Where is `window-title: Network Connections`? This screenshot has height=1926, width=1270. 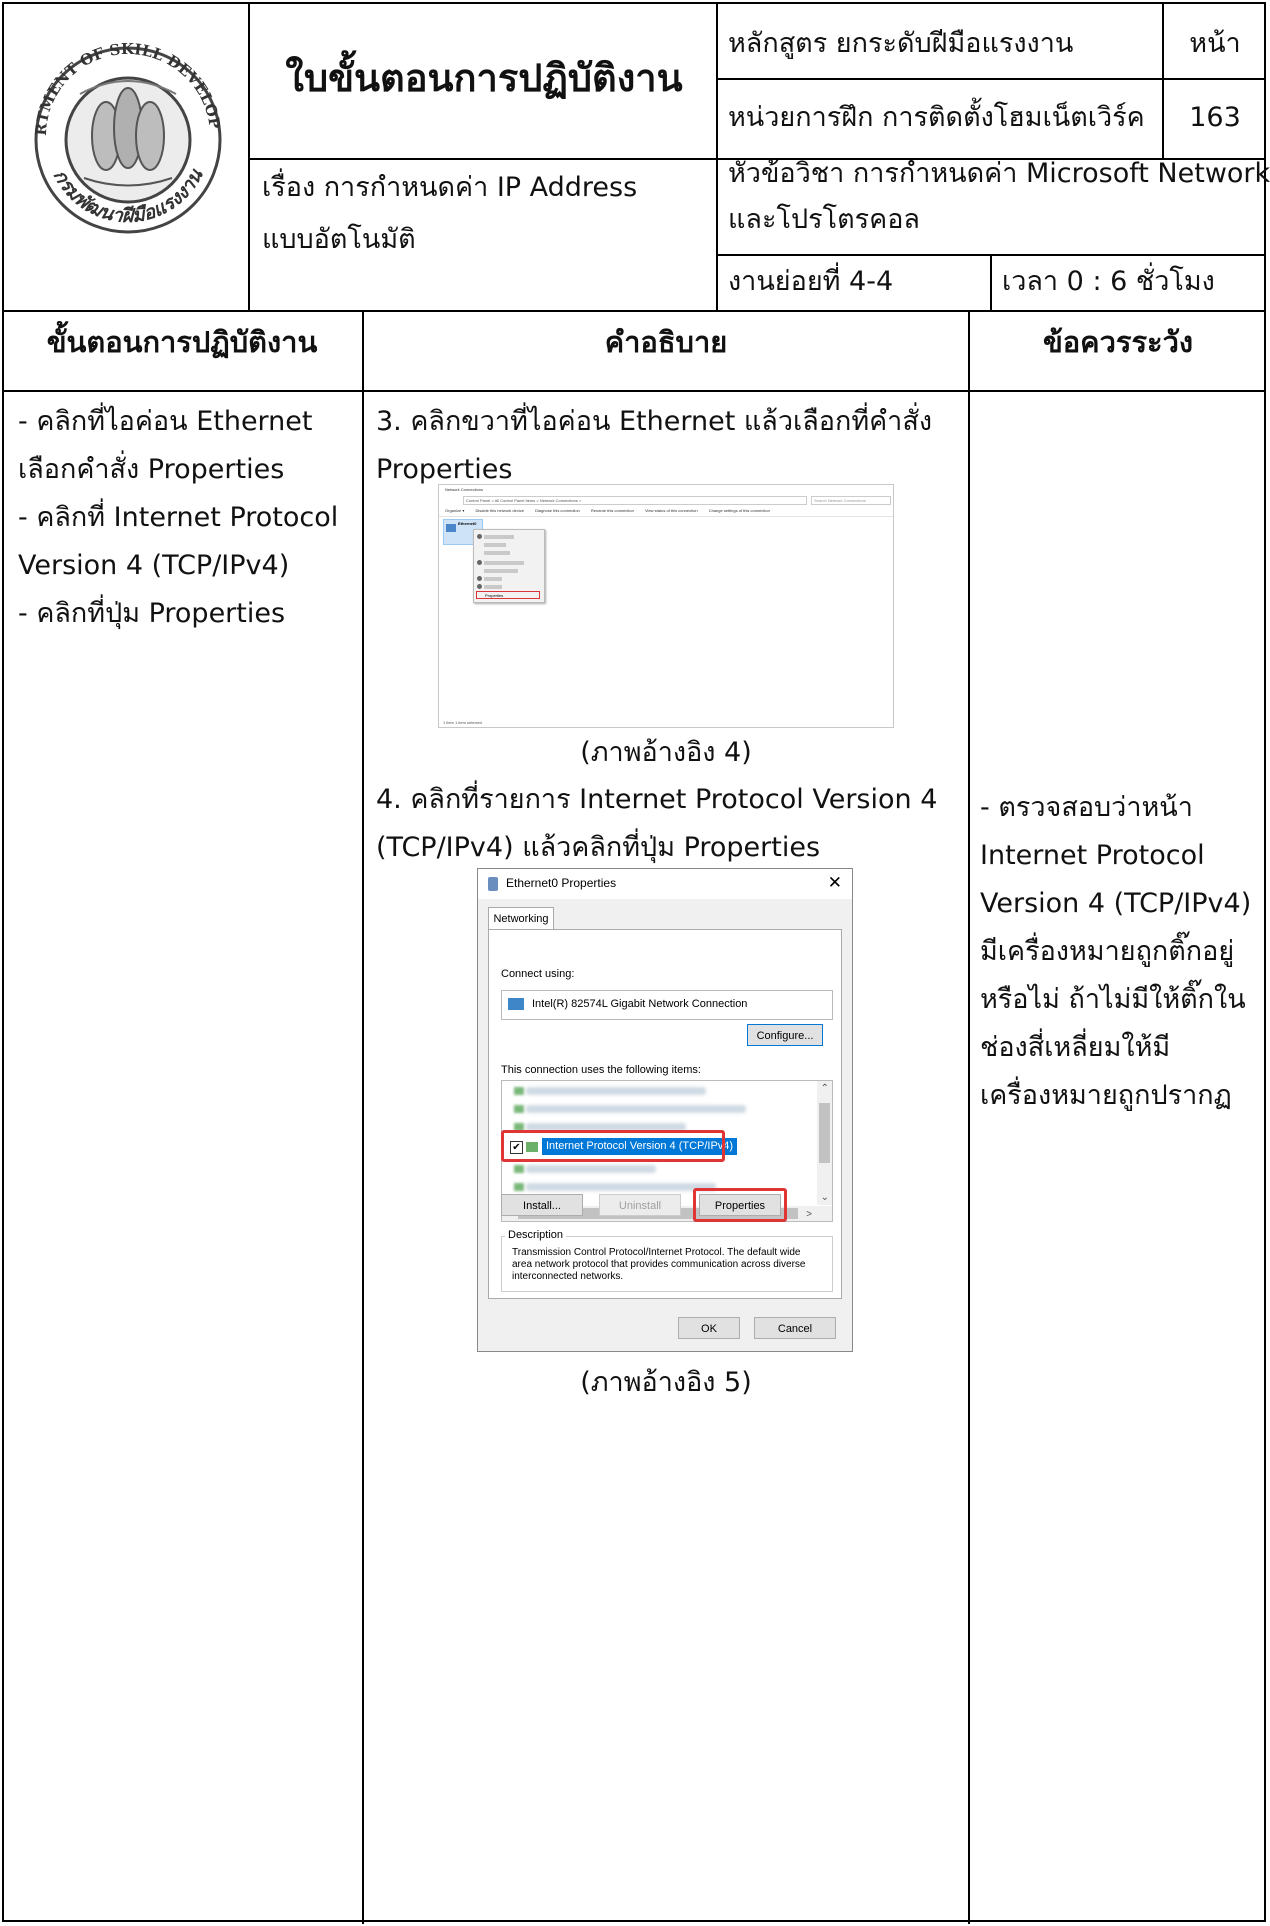
window-title: Network Connections is located at coordinates (464, 489).